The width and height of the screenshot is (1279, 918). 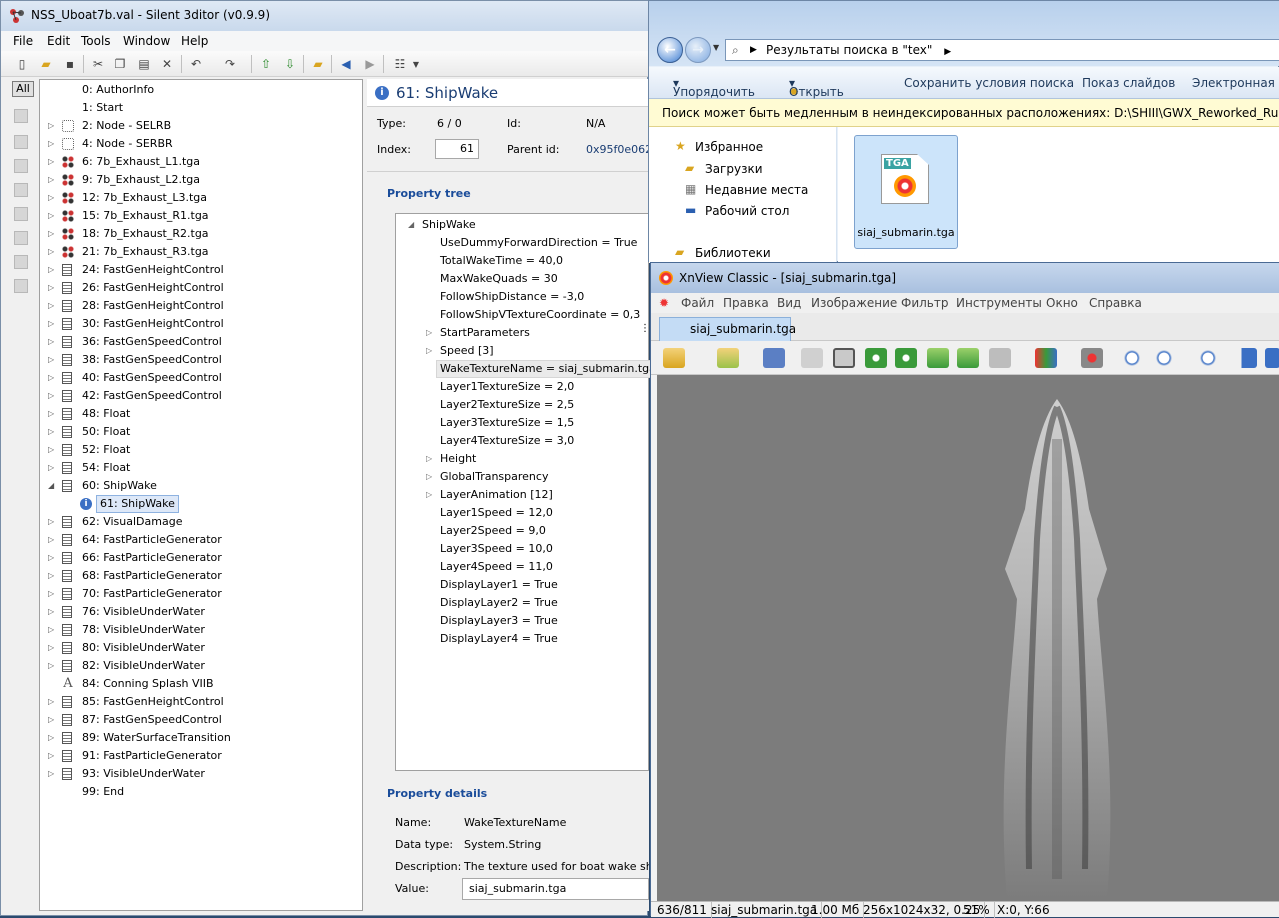 I want to click on adjust-colors-icon, so click(x=1046, y=358).